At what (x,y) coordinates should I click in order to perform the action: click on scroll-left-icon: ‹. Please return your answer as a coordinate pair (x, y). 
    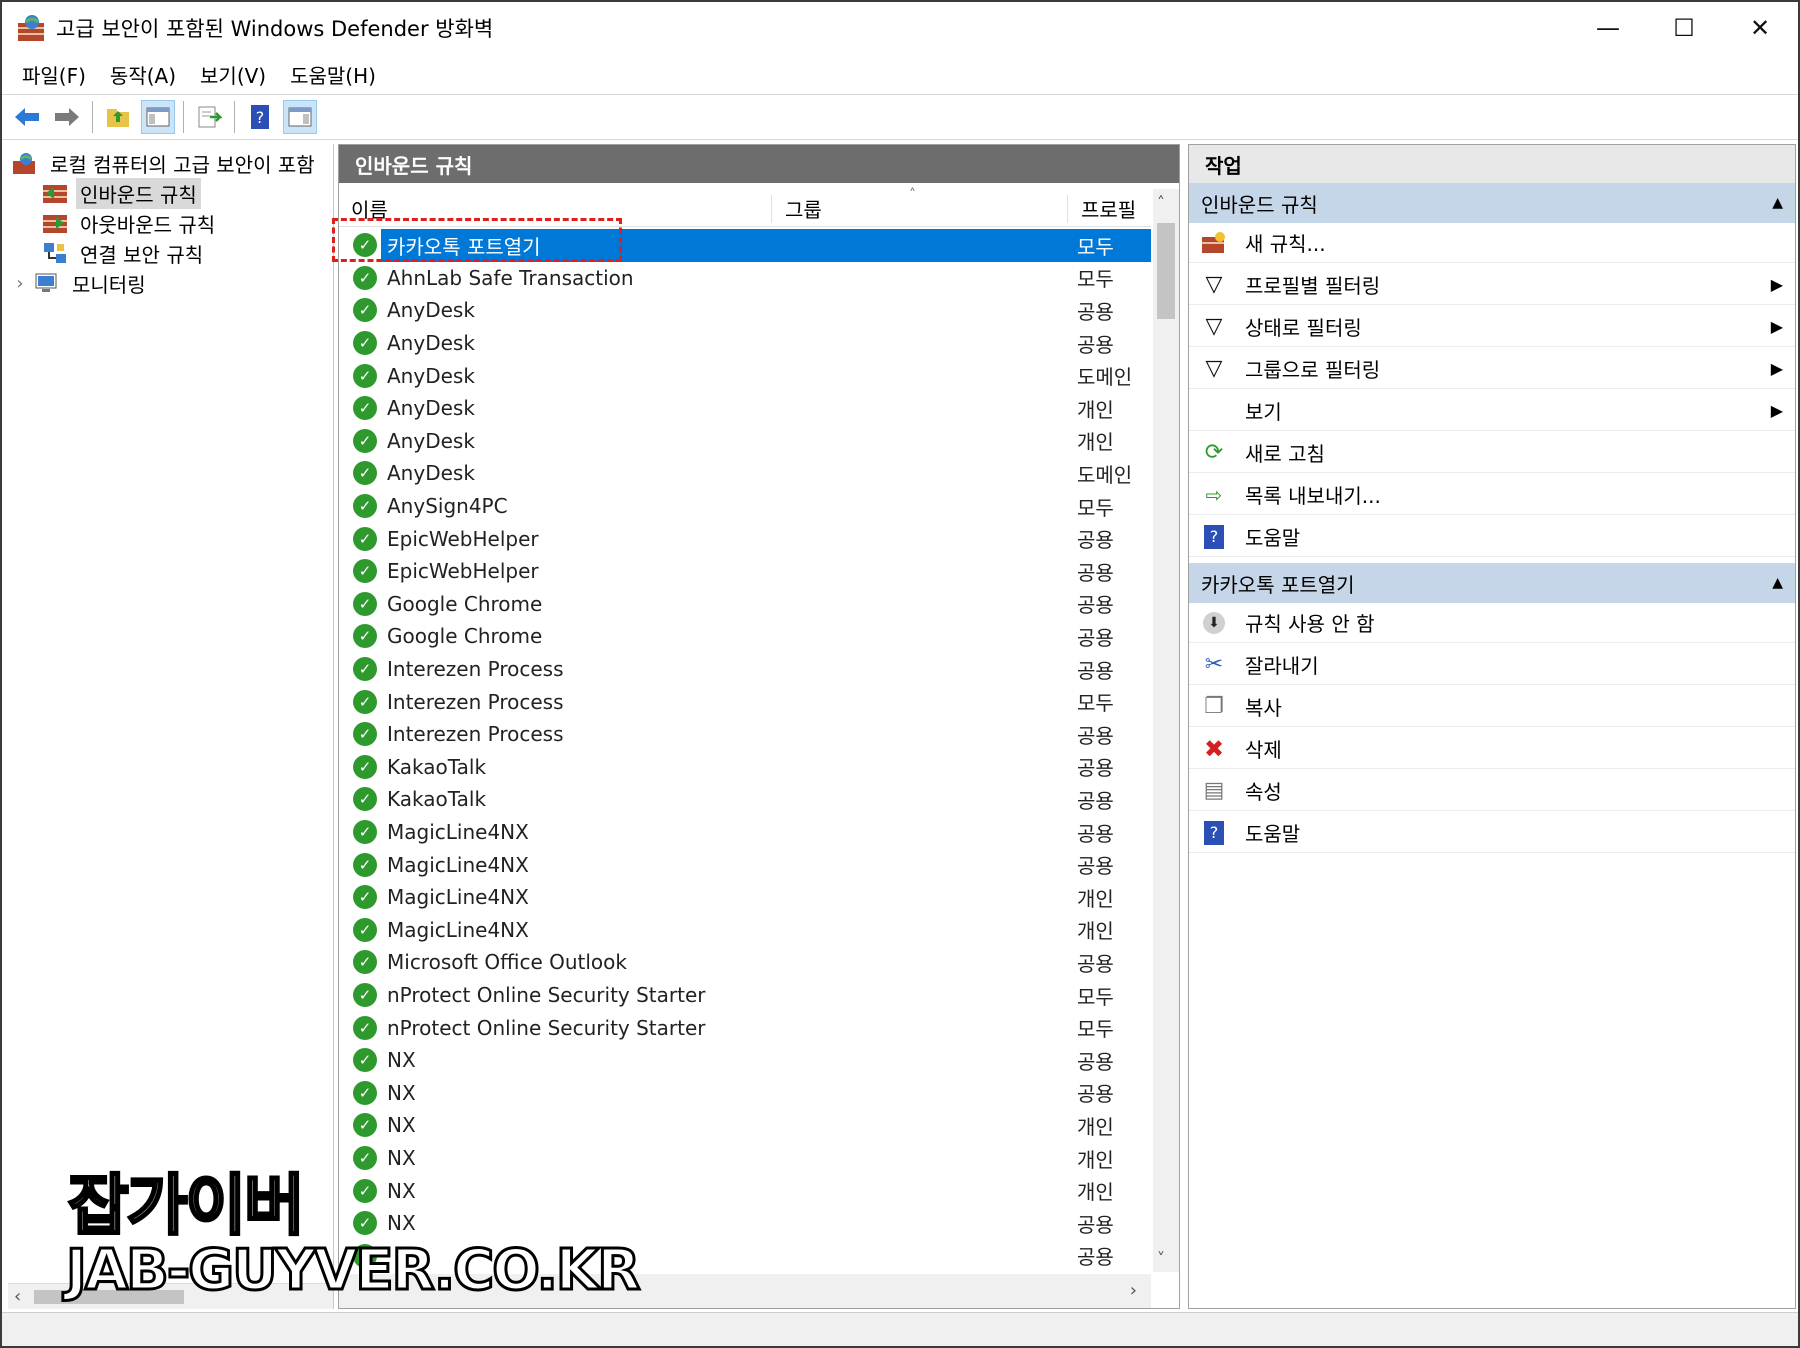
    Looking at the image, I should click on (17, 1296).